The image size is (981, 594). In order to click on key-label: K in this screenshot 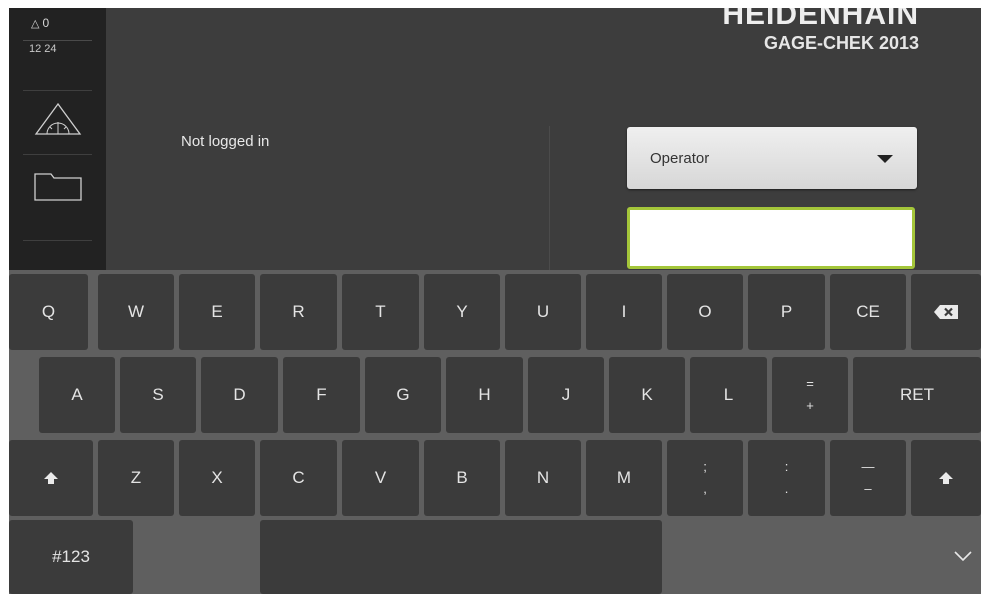, I will do `click(647, 394)`.